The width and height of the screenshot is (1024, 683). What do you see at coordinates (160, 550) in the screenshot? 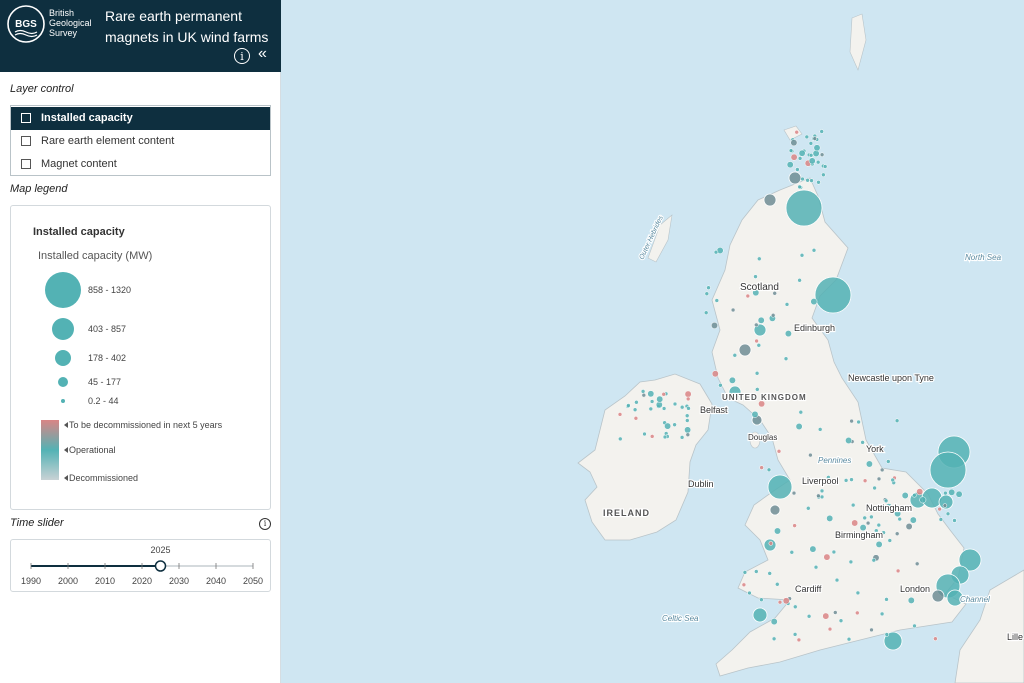
I see `slider-value-label: 2025` at bounding box center [160, 550].